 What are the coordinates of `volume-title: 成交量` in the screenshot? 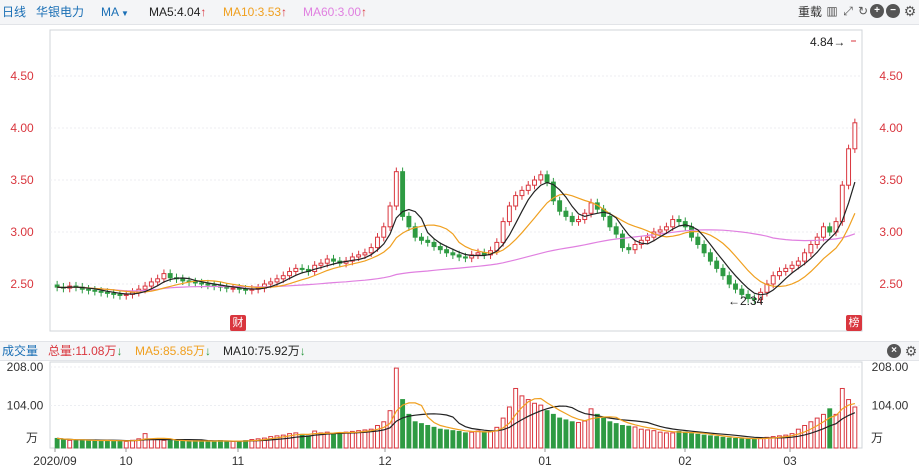 It's located at (20, 351).